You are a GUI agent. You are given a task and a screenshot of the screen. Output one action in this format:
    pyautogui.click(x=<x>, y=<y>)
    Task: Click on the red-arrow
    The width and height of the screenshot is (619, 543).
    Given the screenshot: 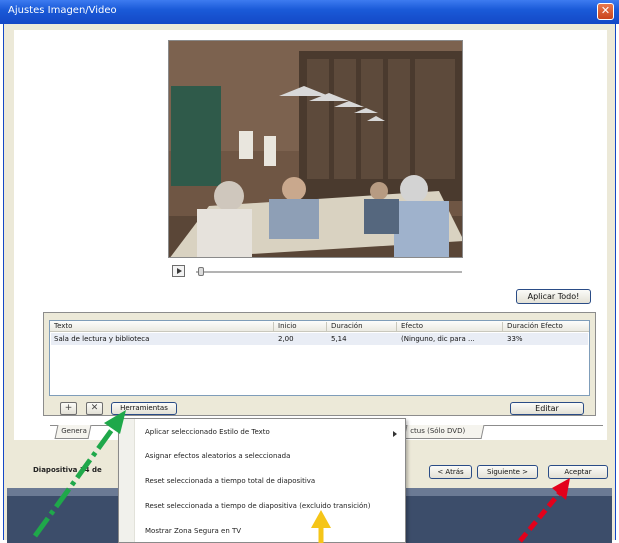 What is the action you would take?
    pyautogui.click(x=544, y=510)
    